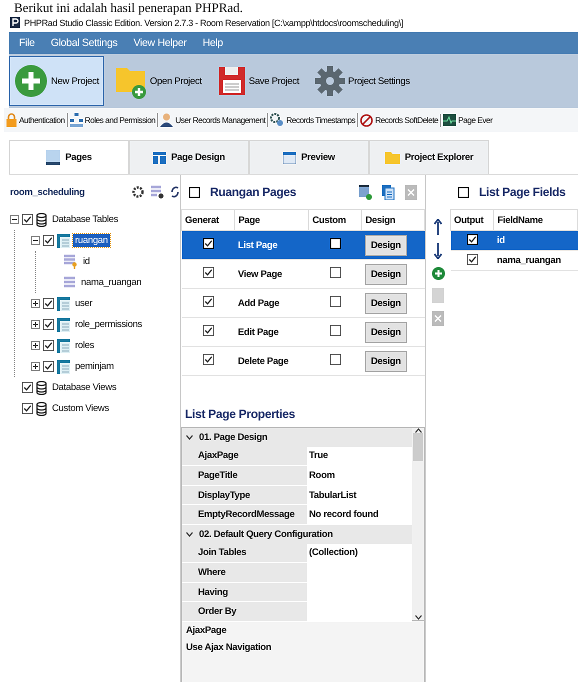 The image size is (578, 682). I want to click on toolbar-button: Project Settings, so click(362, 81).